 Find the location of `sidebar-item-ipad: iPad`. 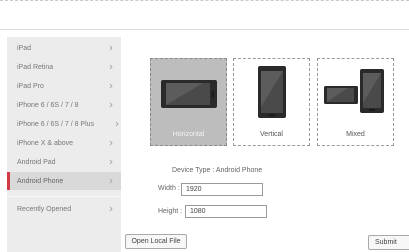

sidebar-item-ipad: iPad is located at coordinates (64, 48).